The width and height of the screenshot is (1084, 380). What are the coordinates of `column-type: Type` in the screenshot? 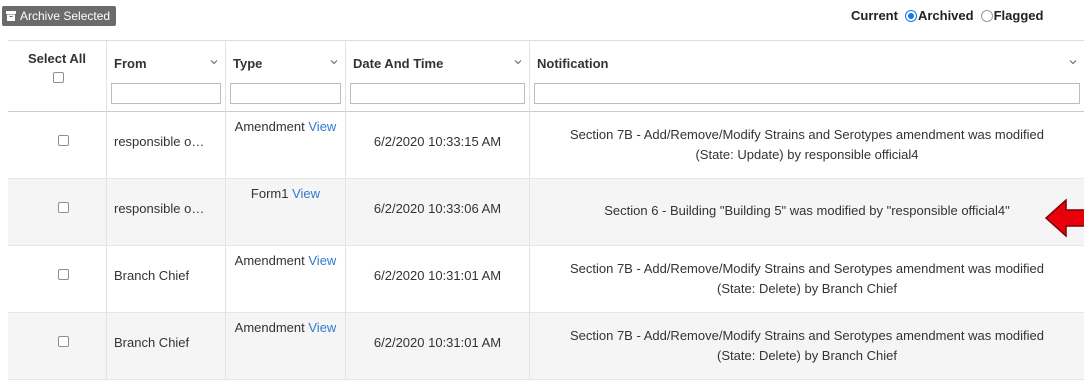 It's located at (286, 76).